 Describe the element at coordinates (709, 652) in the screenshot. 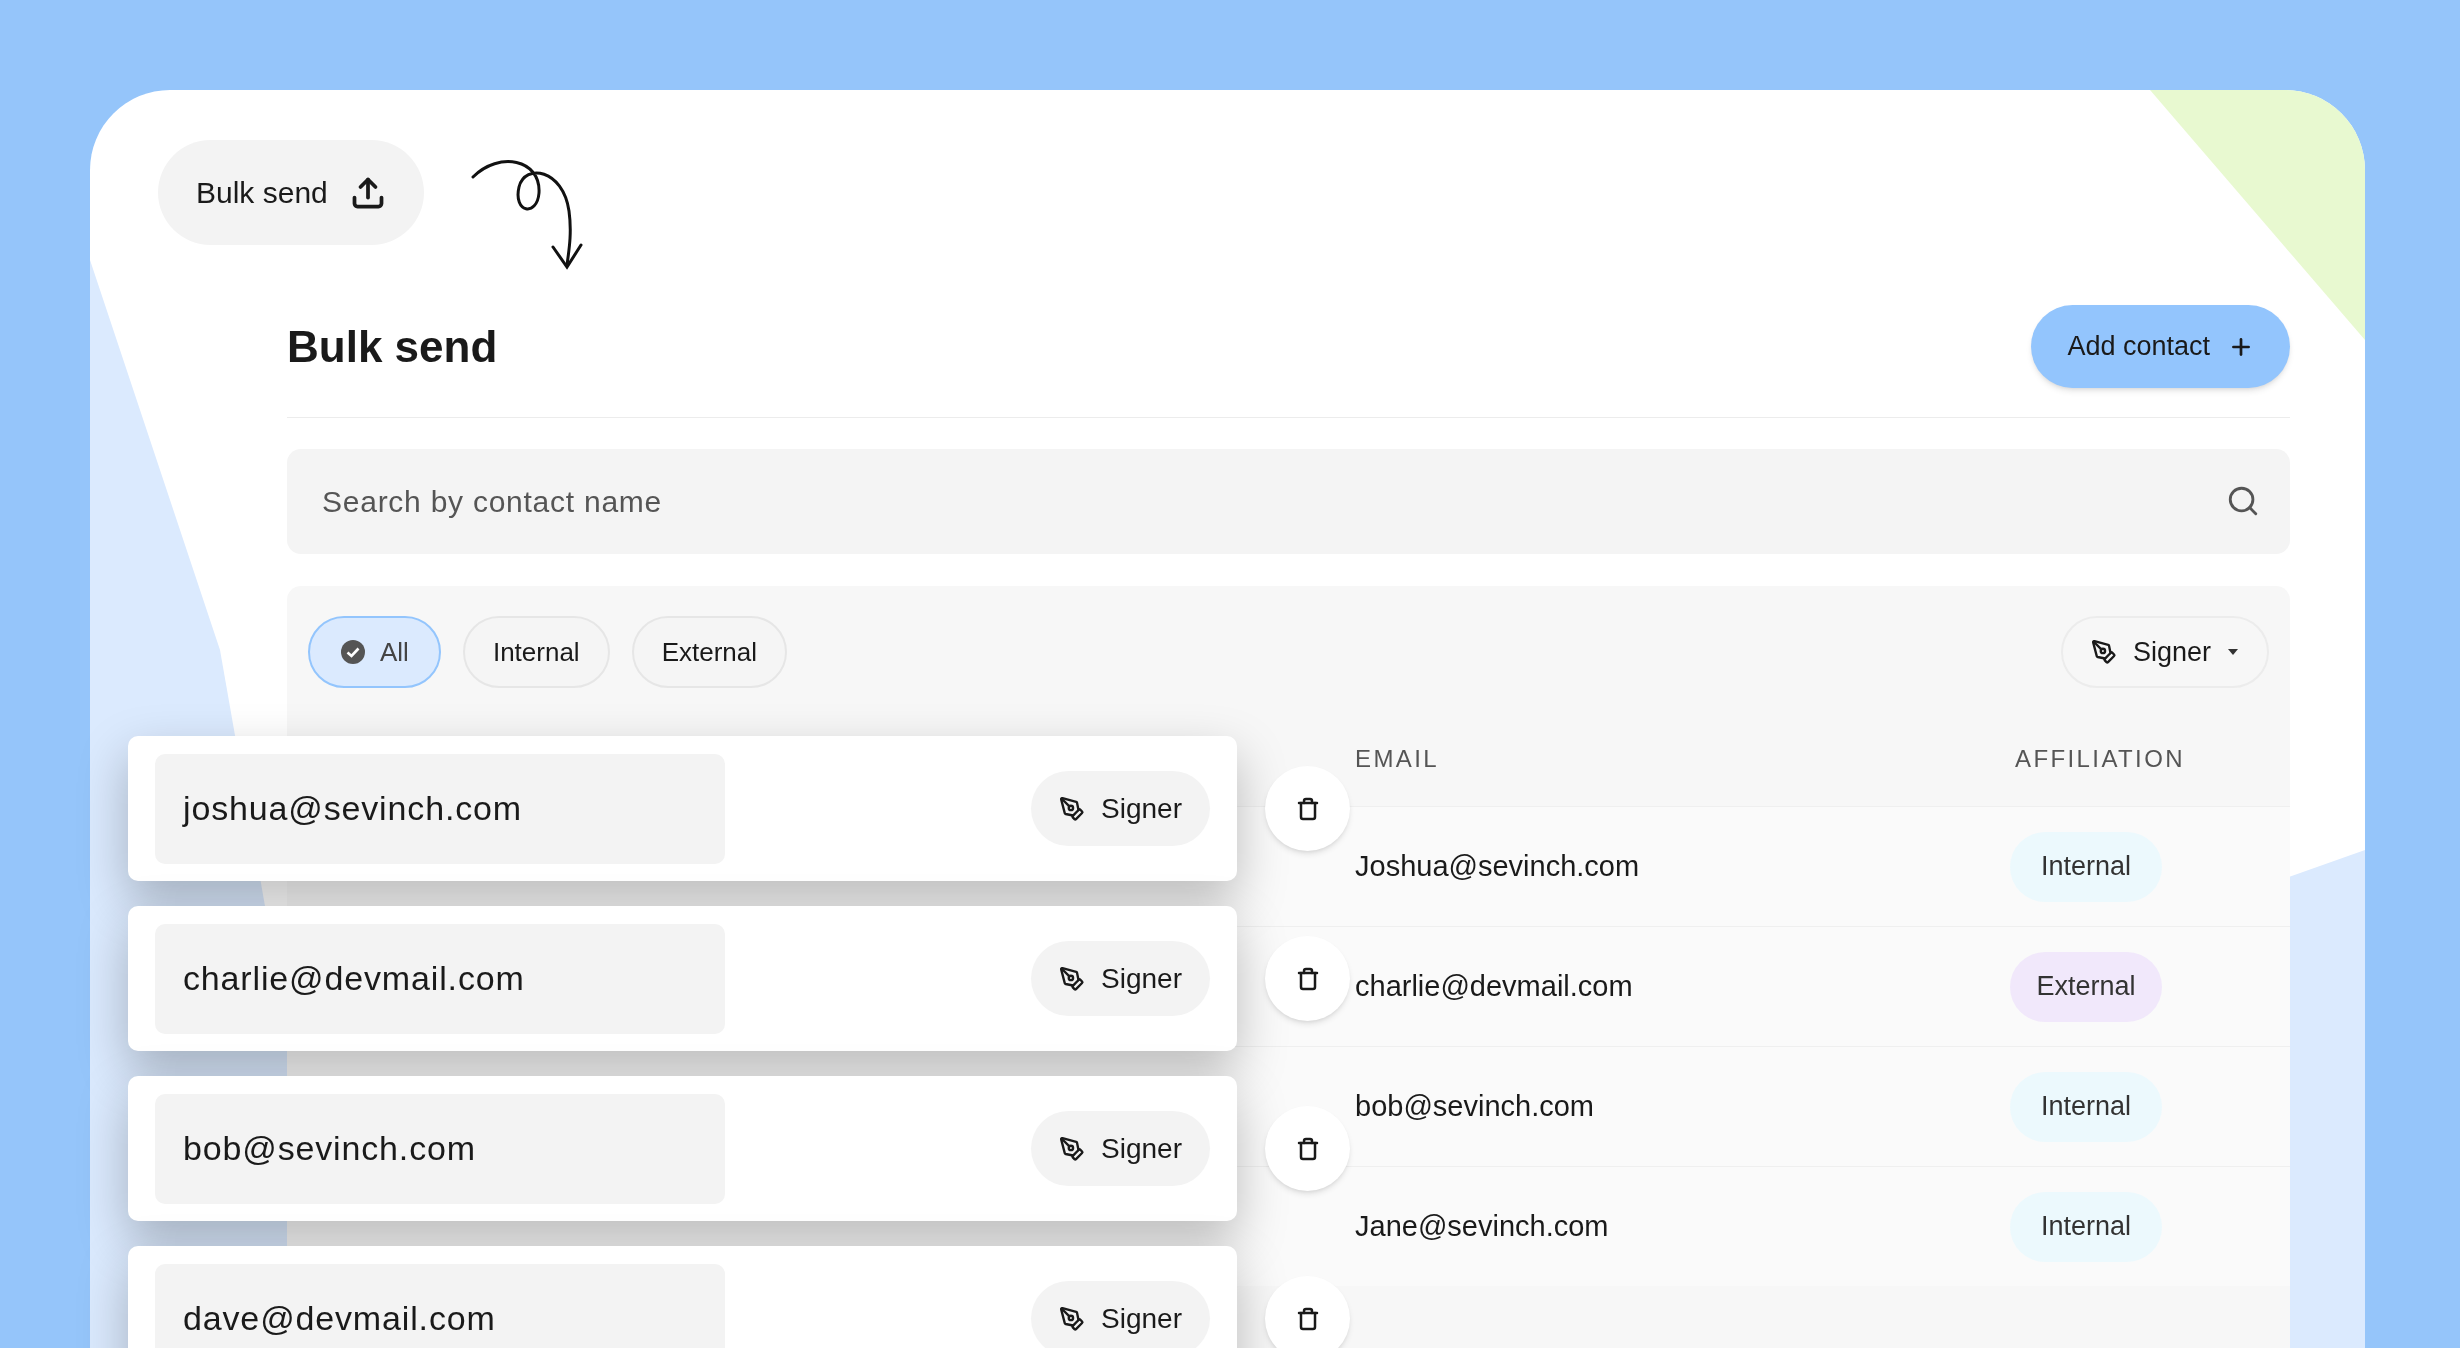

I see `filter-chip: External` at that location.